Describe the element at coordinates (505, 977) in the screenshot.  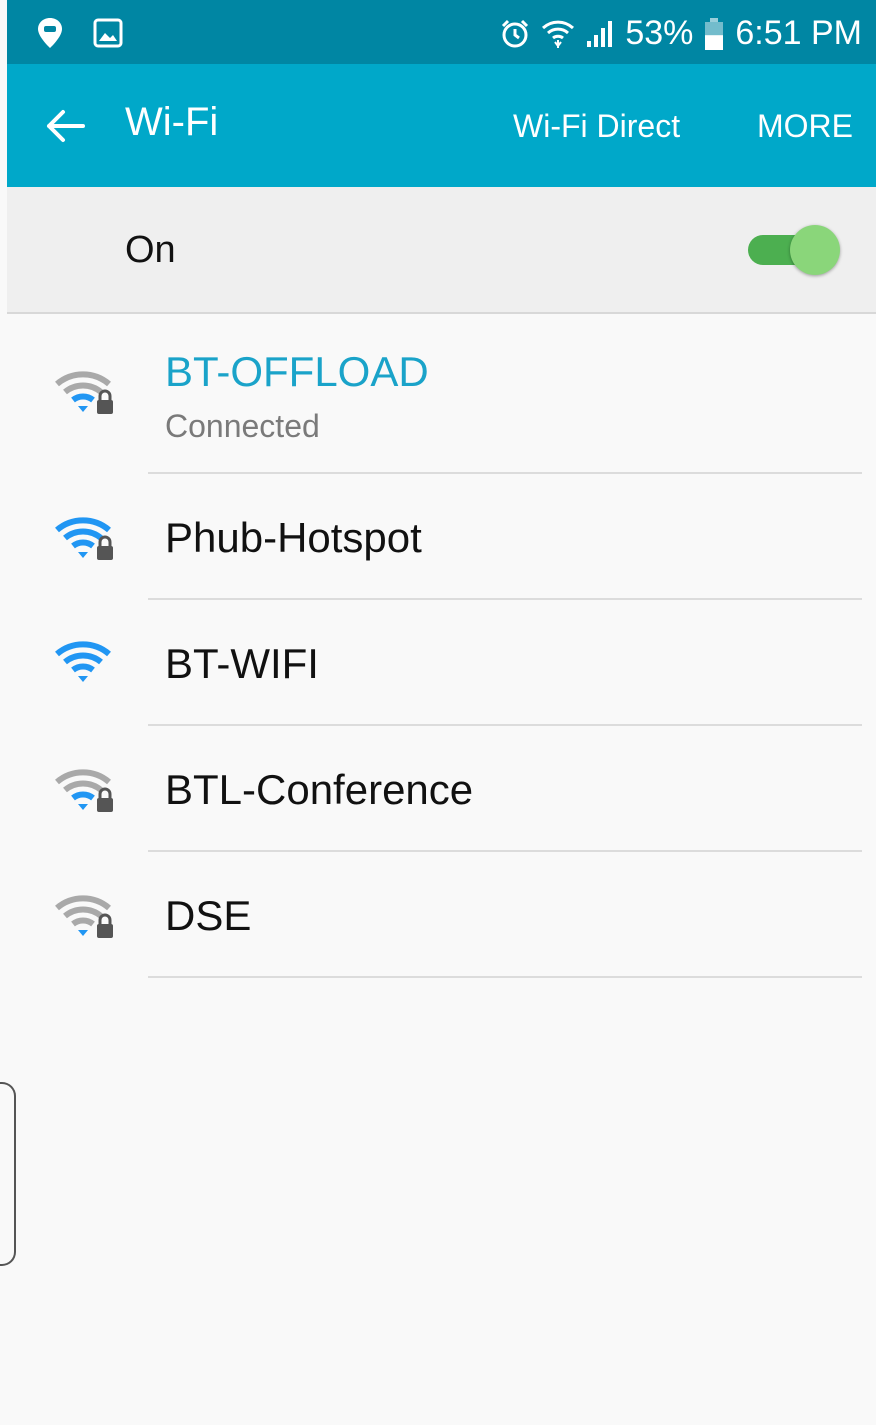
I see `divider` at that location.